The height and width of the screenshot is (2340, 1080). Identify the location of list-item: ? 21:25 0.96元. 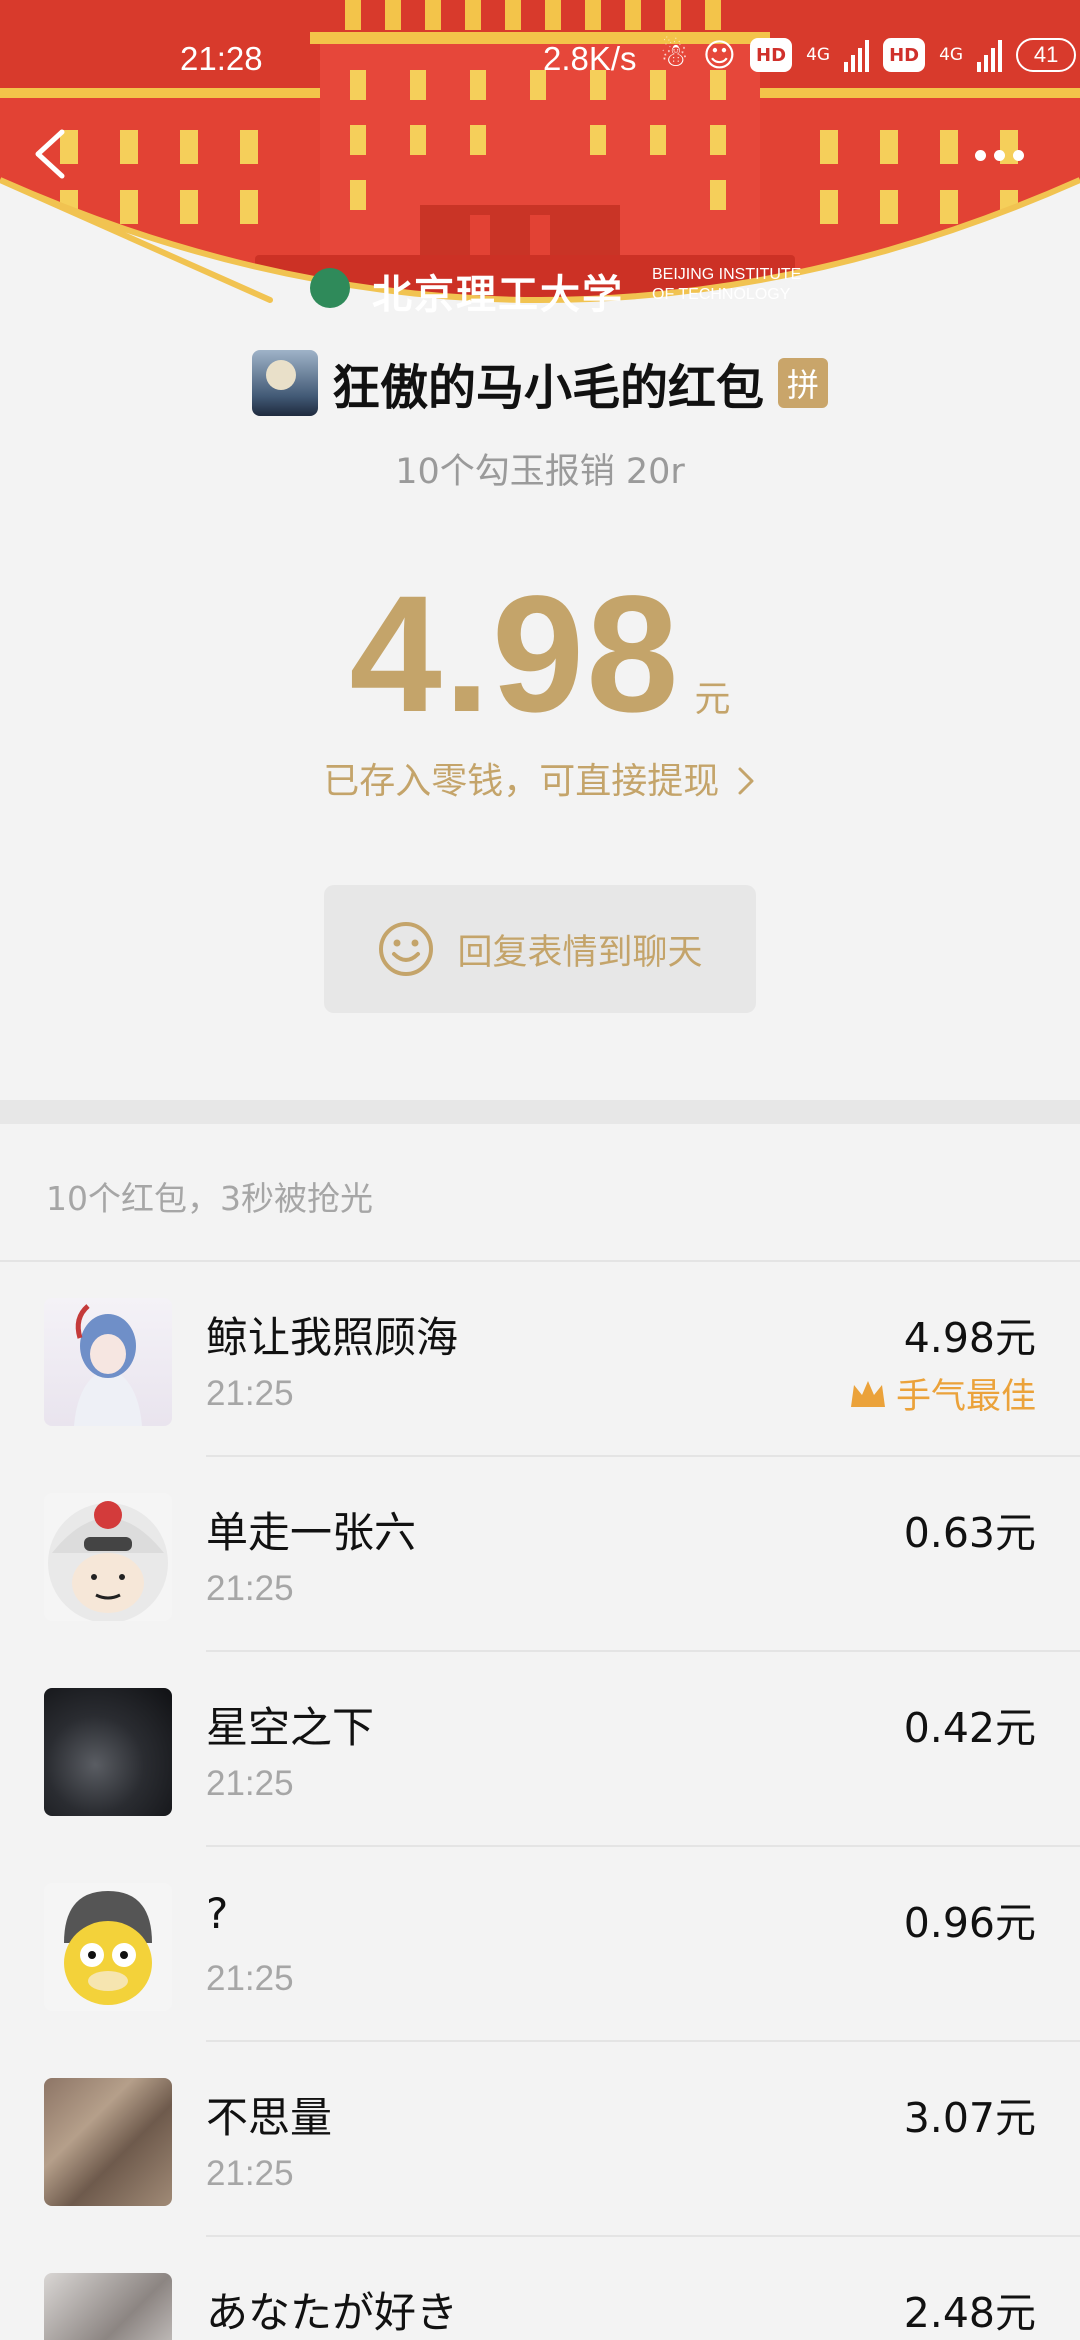
(540, 1944).